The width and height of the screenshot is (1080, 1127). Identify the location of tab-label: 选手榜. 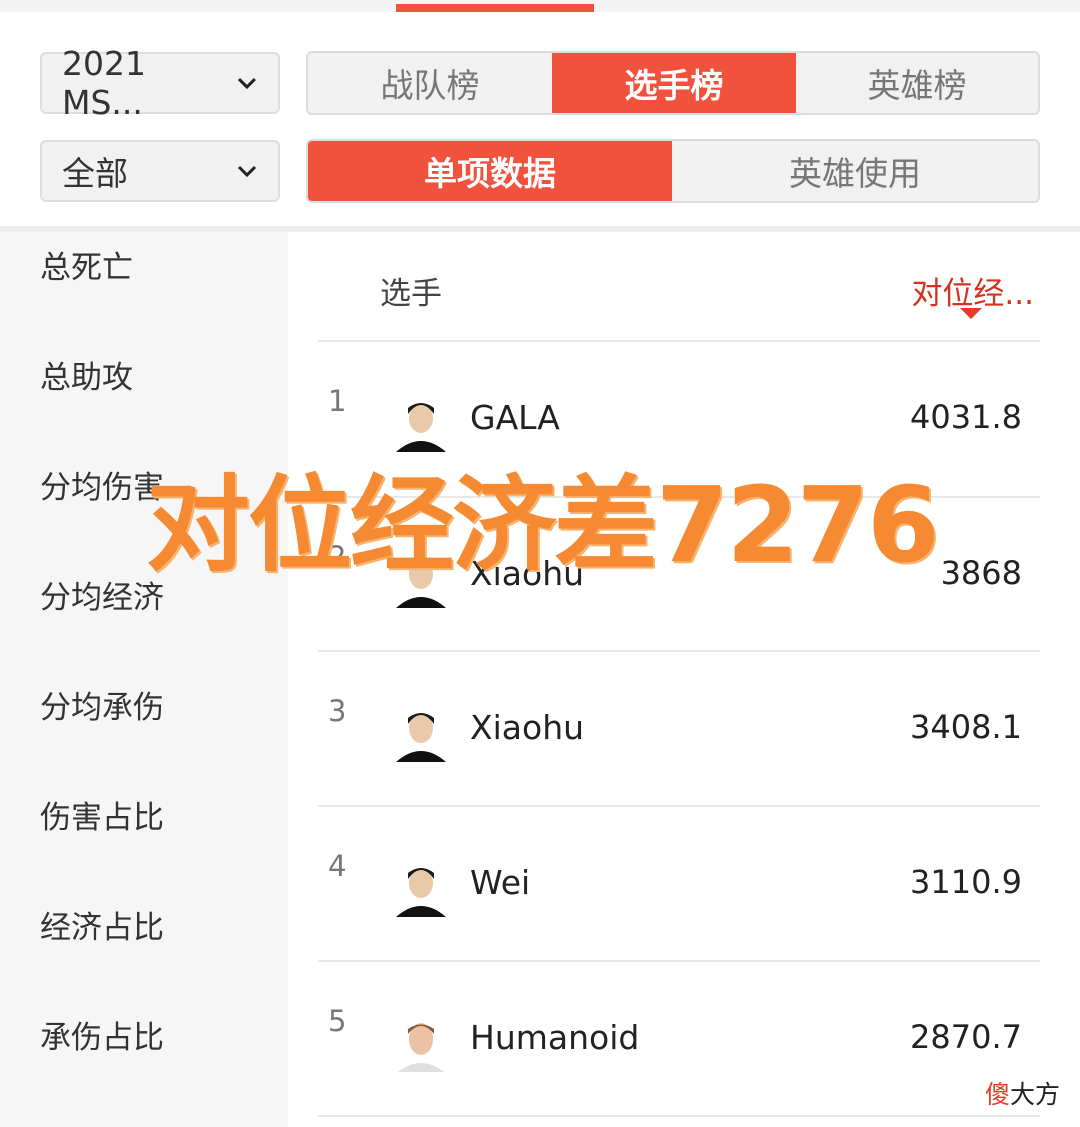
(674, 85).